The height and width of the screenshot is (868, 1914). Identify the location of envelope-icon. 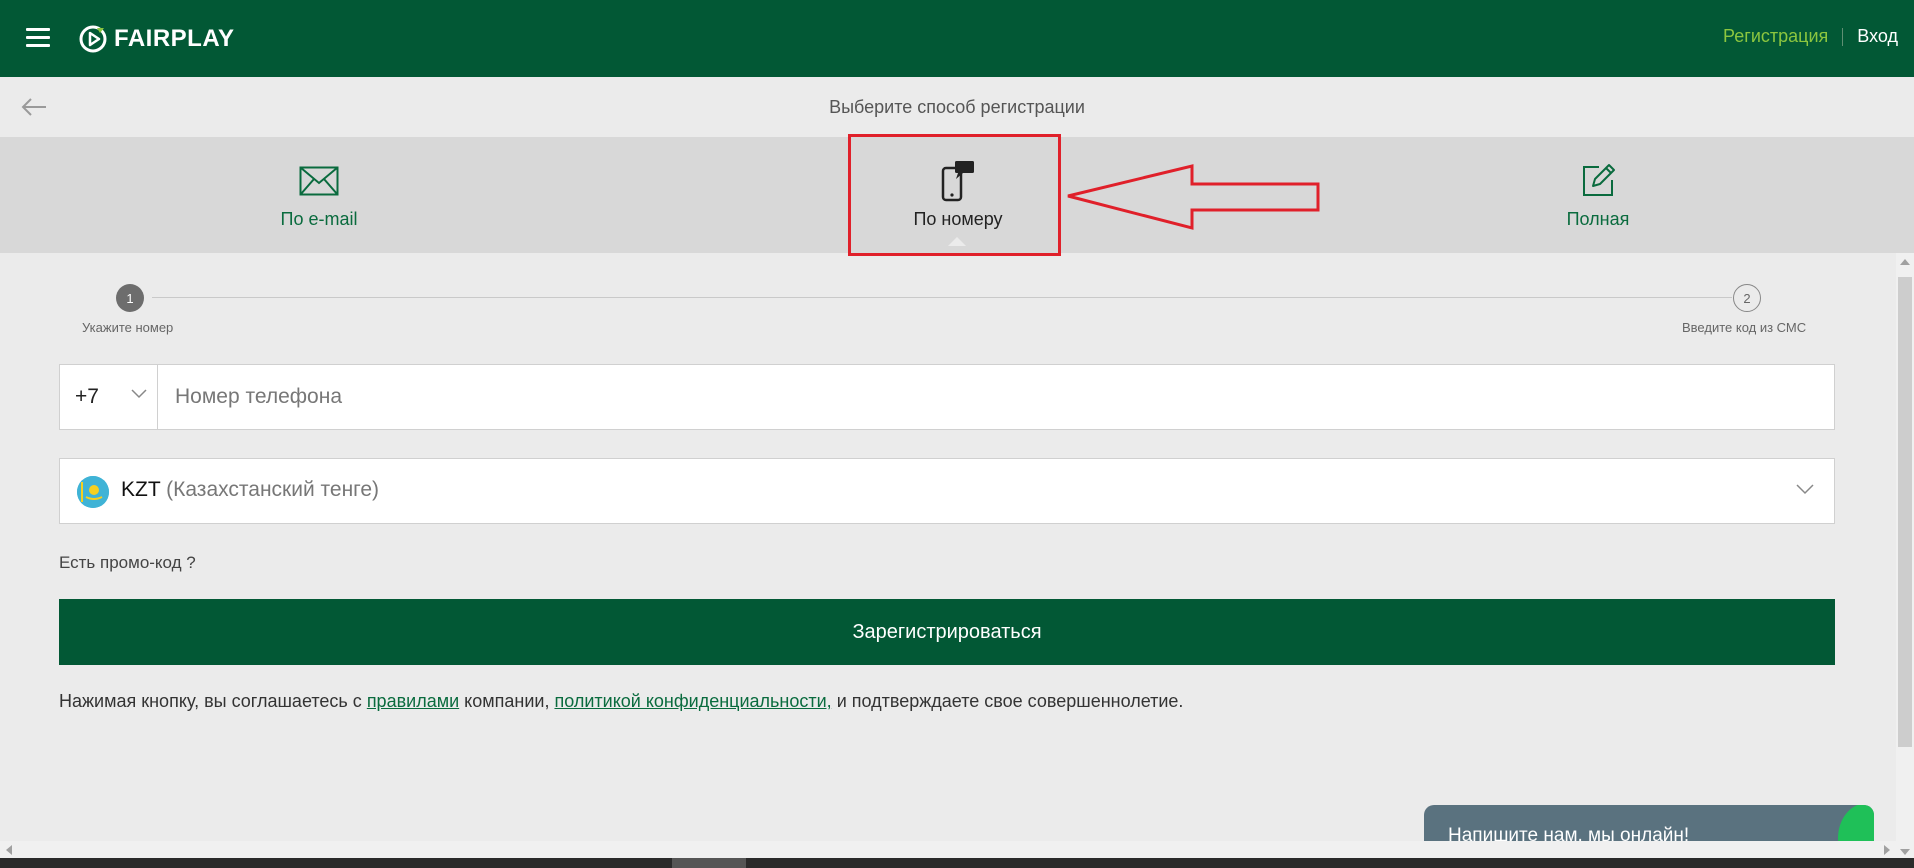
(319, 181).